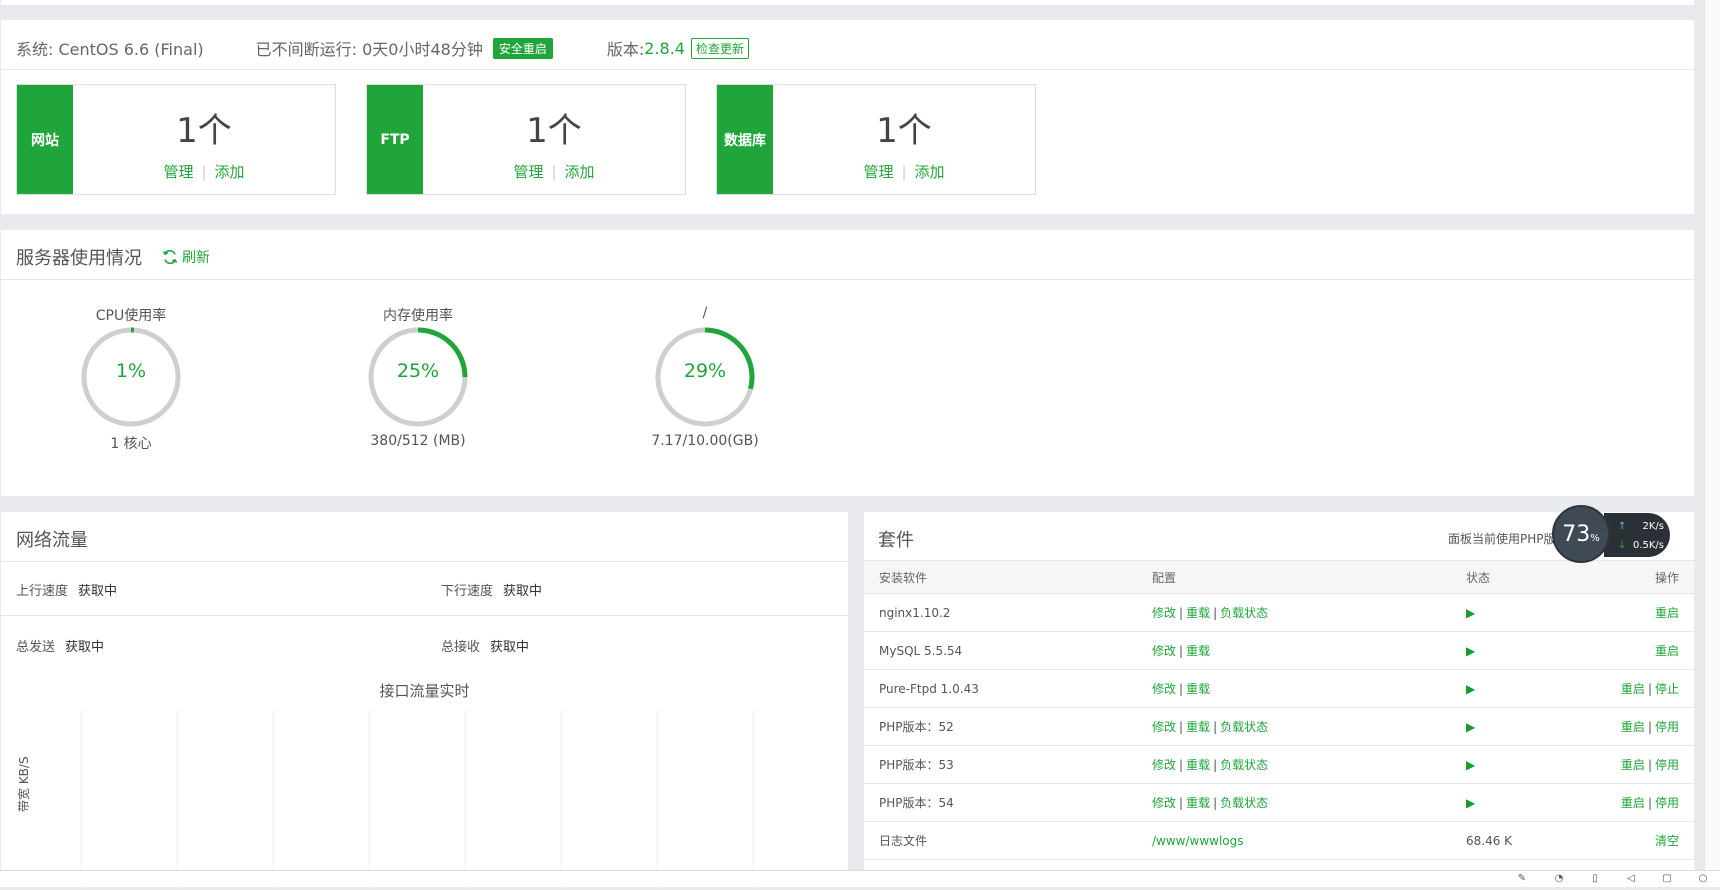  I want to click on memory-gauge: 内存使用率 25% 380/512 (MB), so click(418, 377).